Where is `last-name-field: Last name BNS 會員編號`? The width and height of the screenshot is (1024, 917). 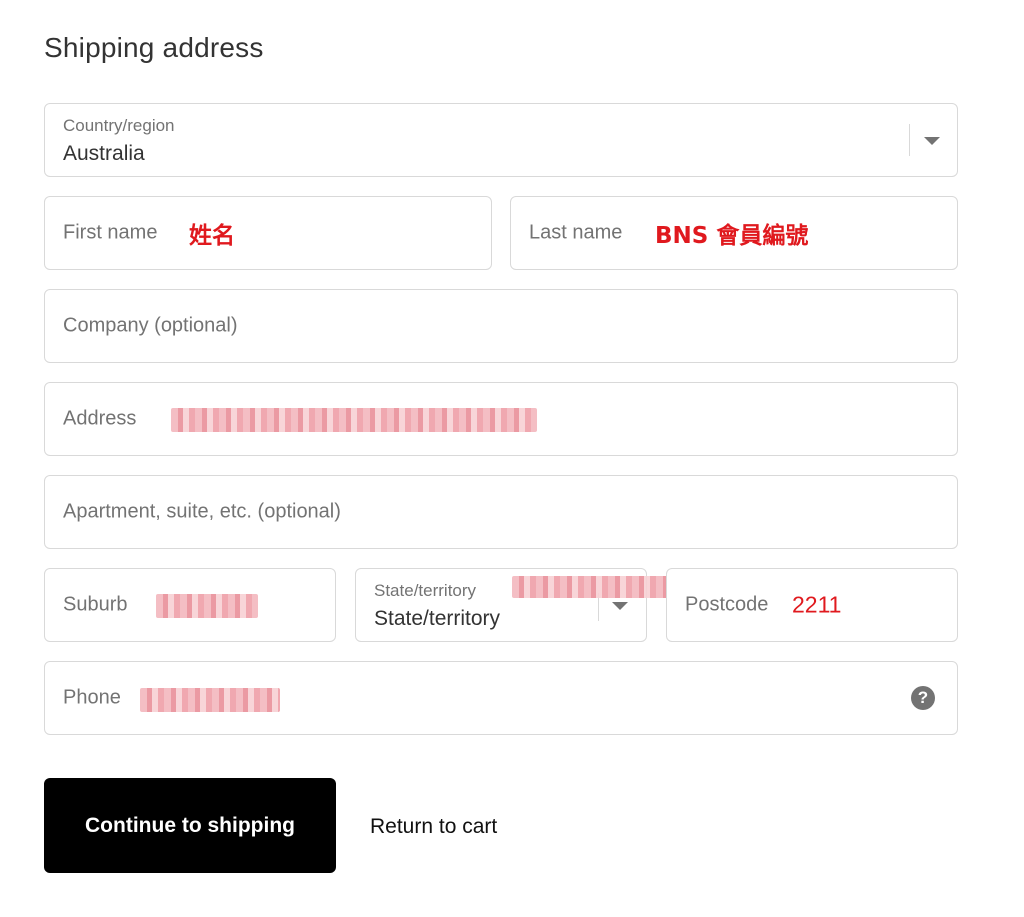
last-name-field: Last name BNS 會員編號 is located at coordinates (734, 233).